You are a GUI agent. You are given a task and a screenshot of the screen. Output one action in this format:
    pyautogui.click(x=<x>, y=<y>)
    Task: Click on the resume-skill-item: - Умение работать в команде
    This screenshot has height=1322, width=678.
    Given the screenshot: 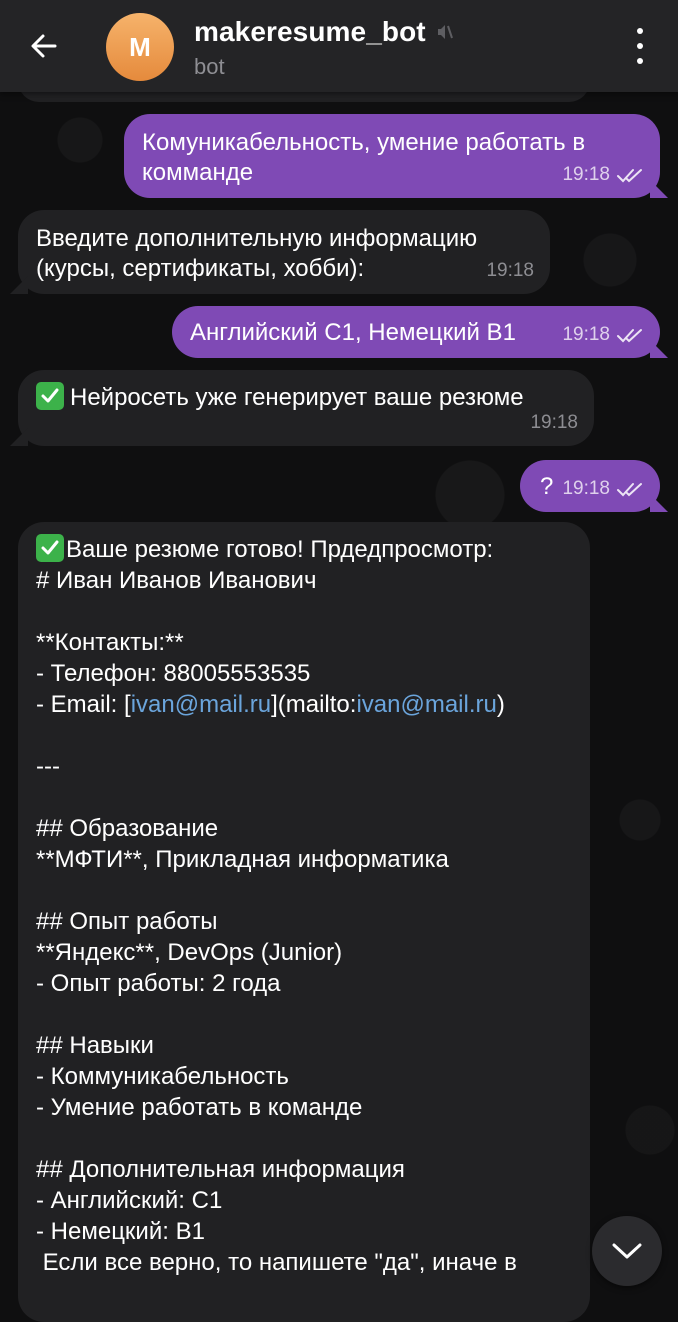 What is the action you would take?
    pyautogui.click(x=199, y=1107)
    